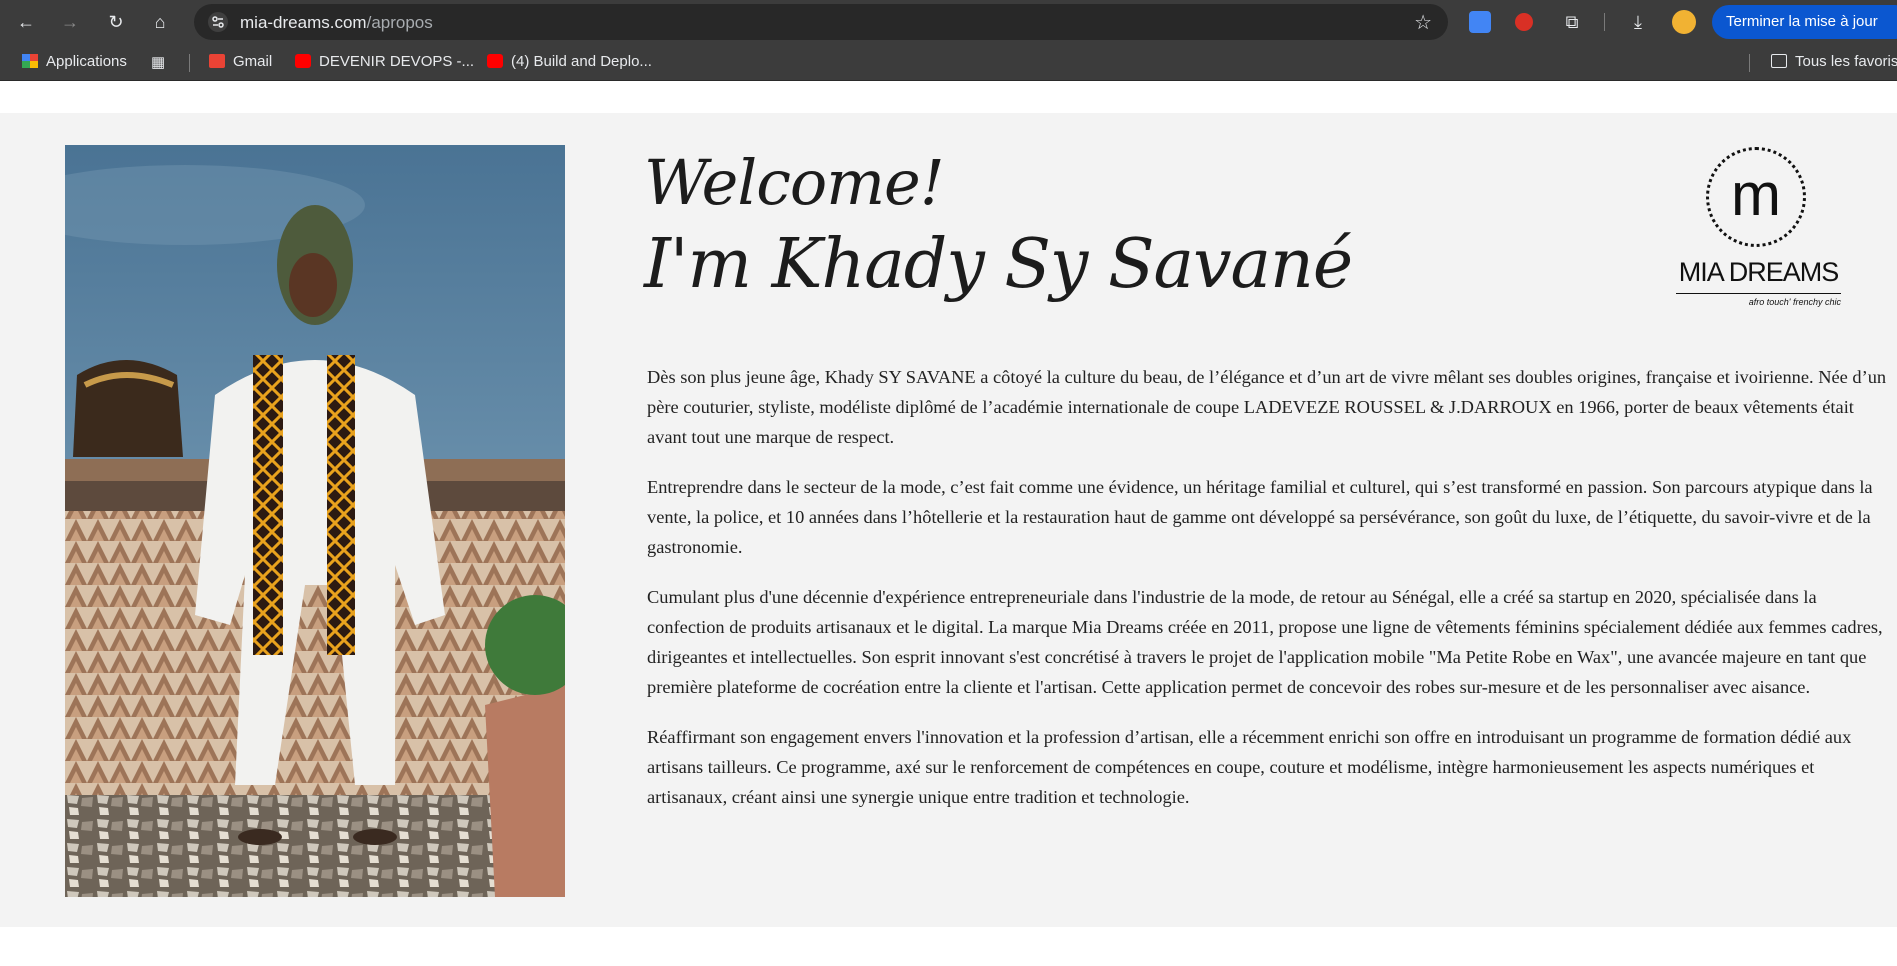 The image size is (1897, 966). I want to click on extensions-puzzle-icon: ⧉, so click(1572, 22).